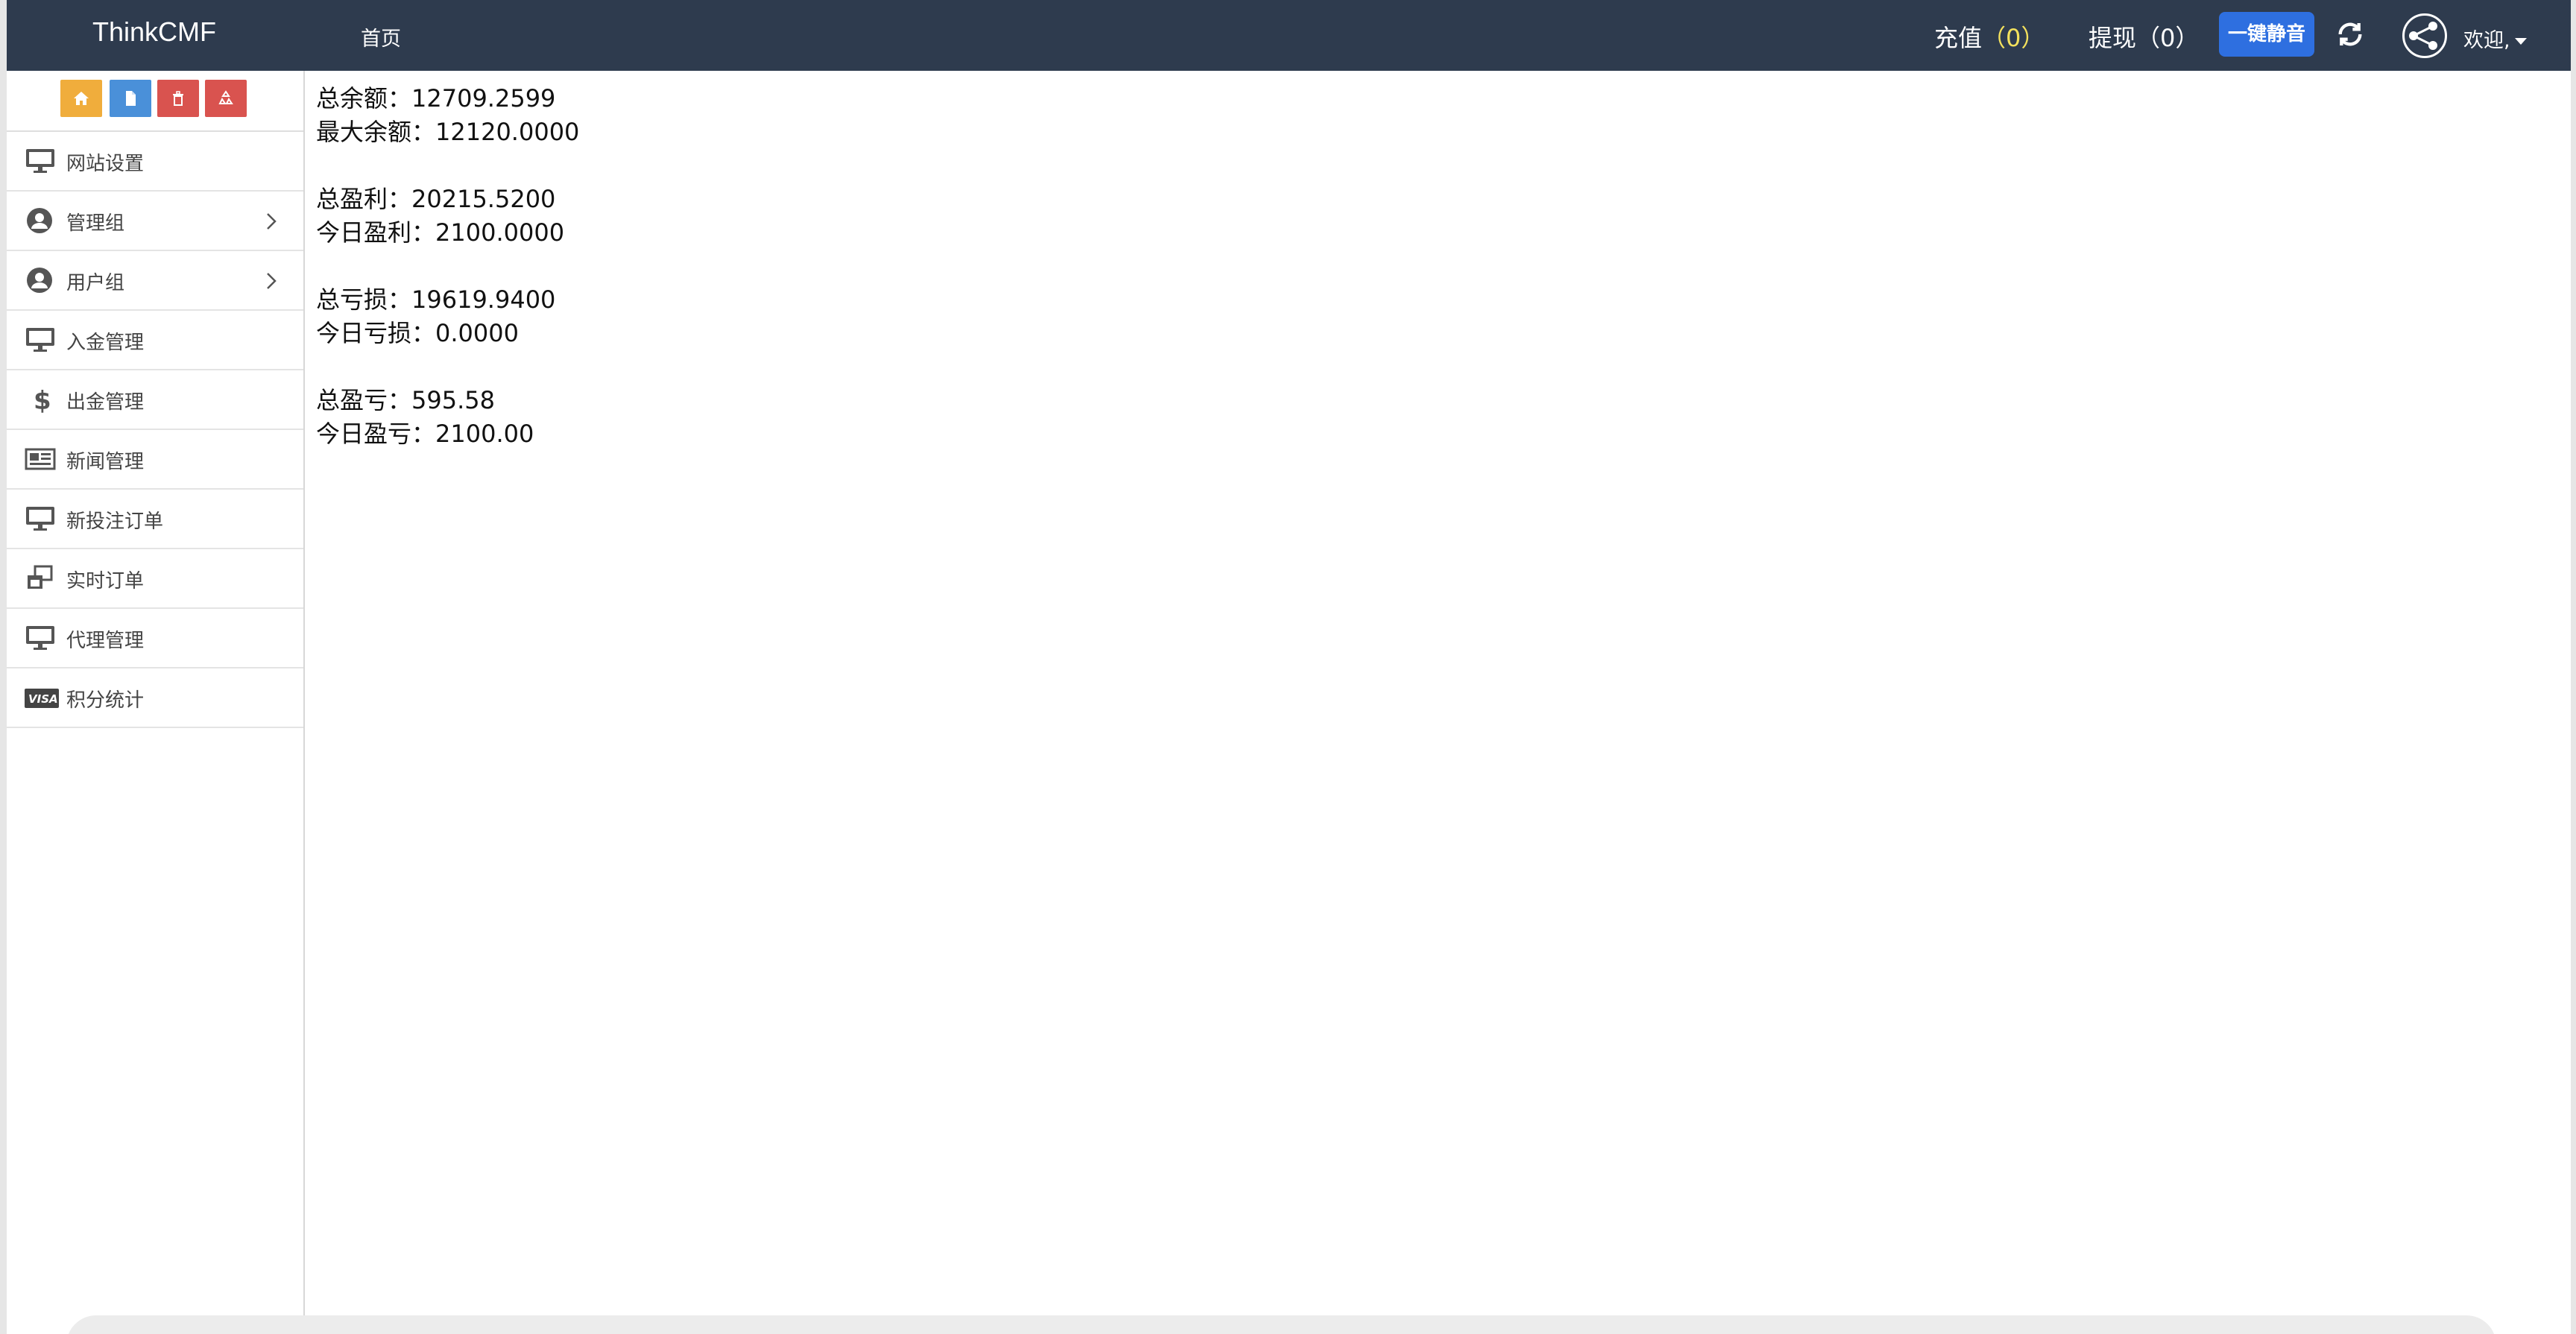  Describe the element at coordinates (155, 579) in the screenshot. I see `sidebar-item: 实时订单` at that location.